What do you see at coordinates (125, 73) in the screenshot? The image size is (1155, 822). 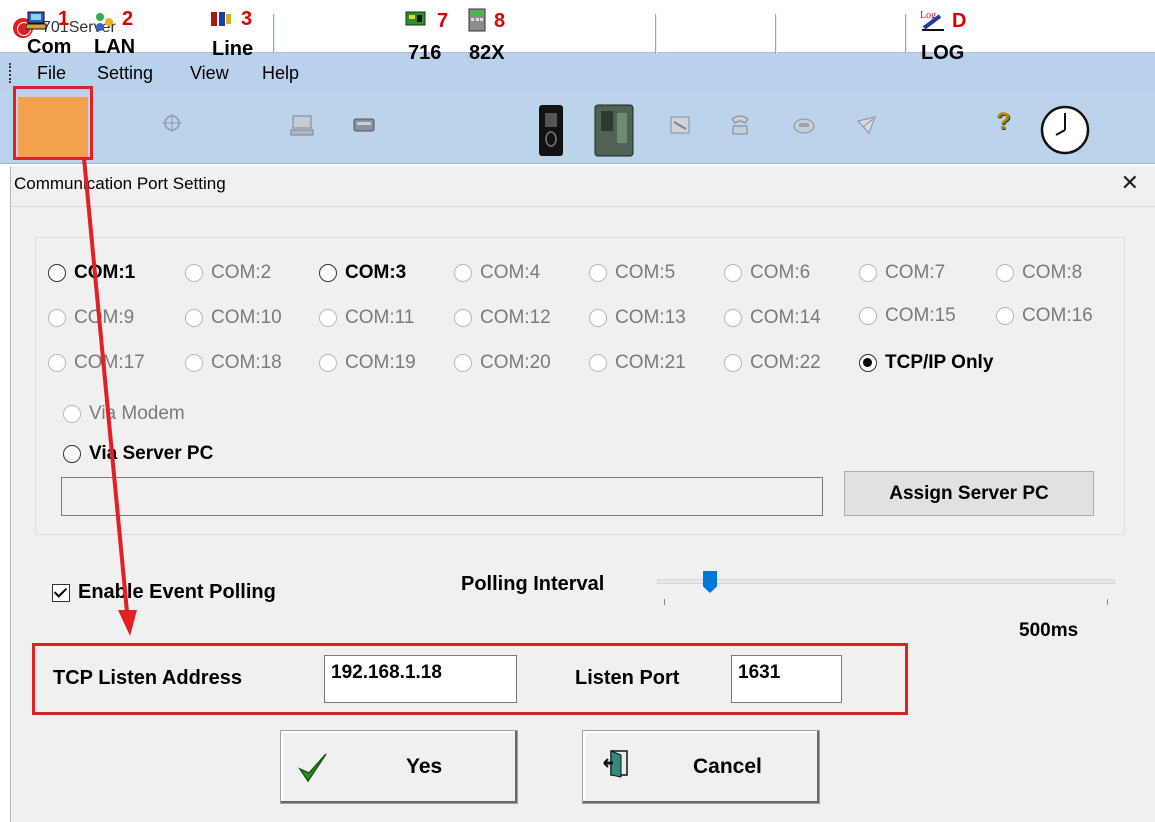 I see `menu-setting: Setting` at bounding box center [125, 73].